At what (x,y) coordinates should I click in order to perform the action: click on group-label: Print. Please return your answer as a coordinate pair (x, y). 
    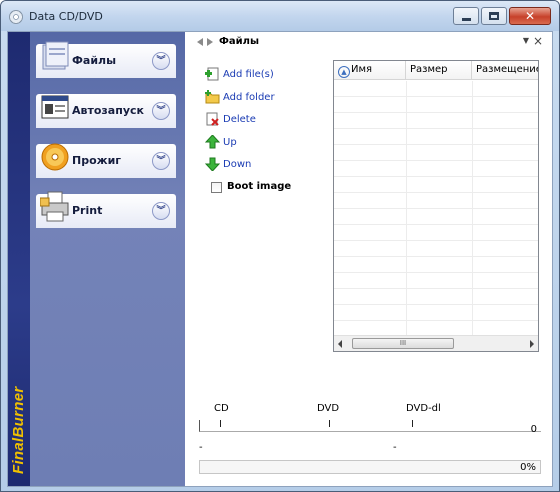
    Looking at the image, I should click on (87, 210).